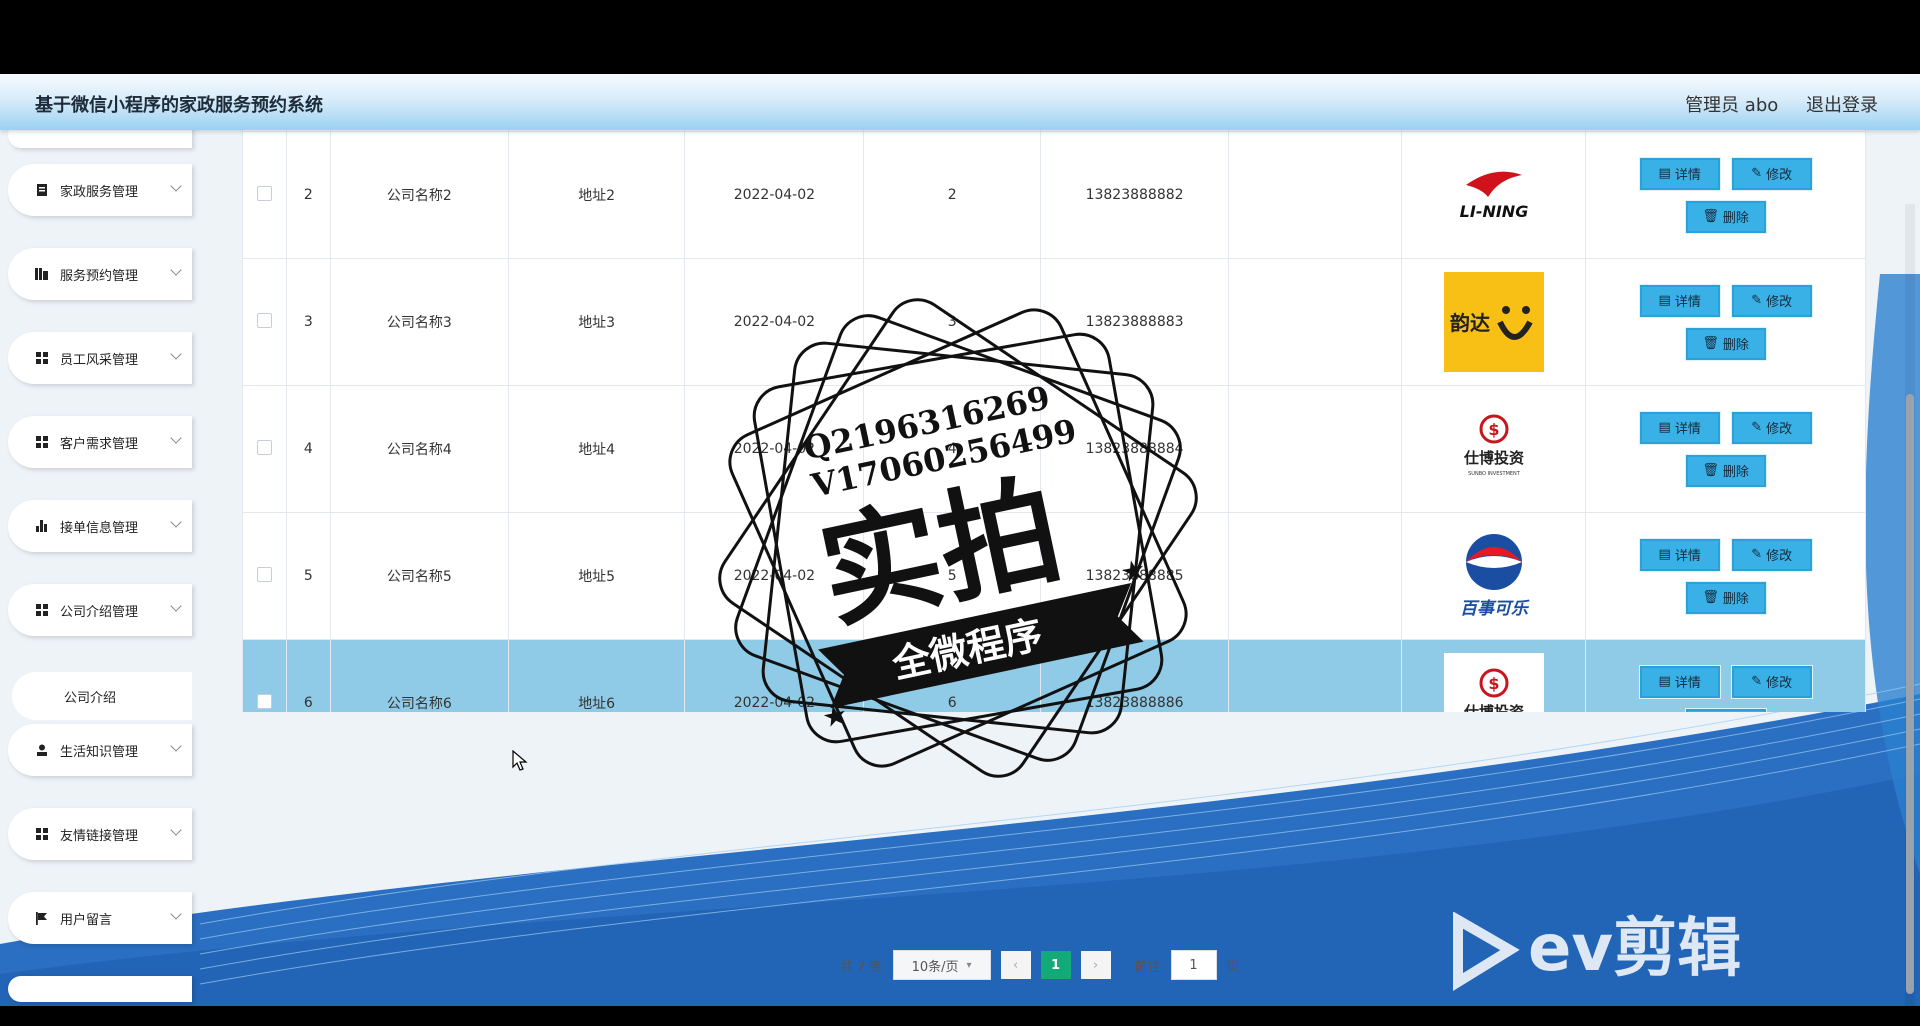 The image size is (1920, 1026). I want to click on pagination: 共 7 条 10条/页 ▾ ‹ 1 › 前往 1 页, so click(1040, 965).